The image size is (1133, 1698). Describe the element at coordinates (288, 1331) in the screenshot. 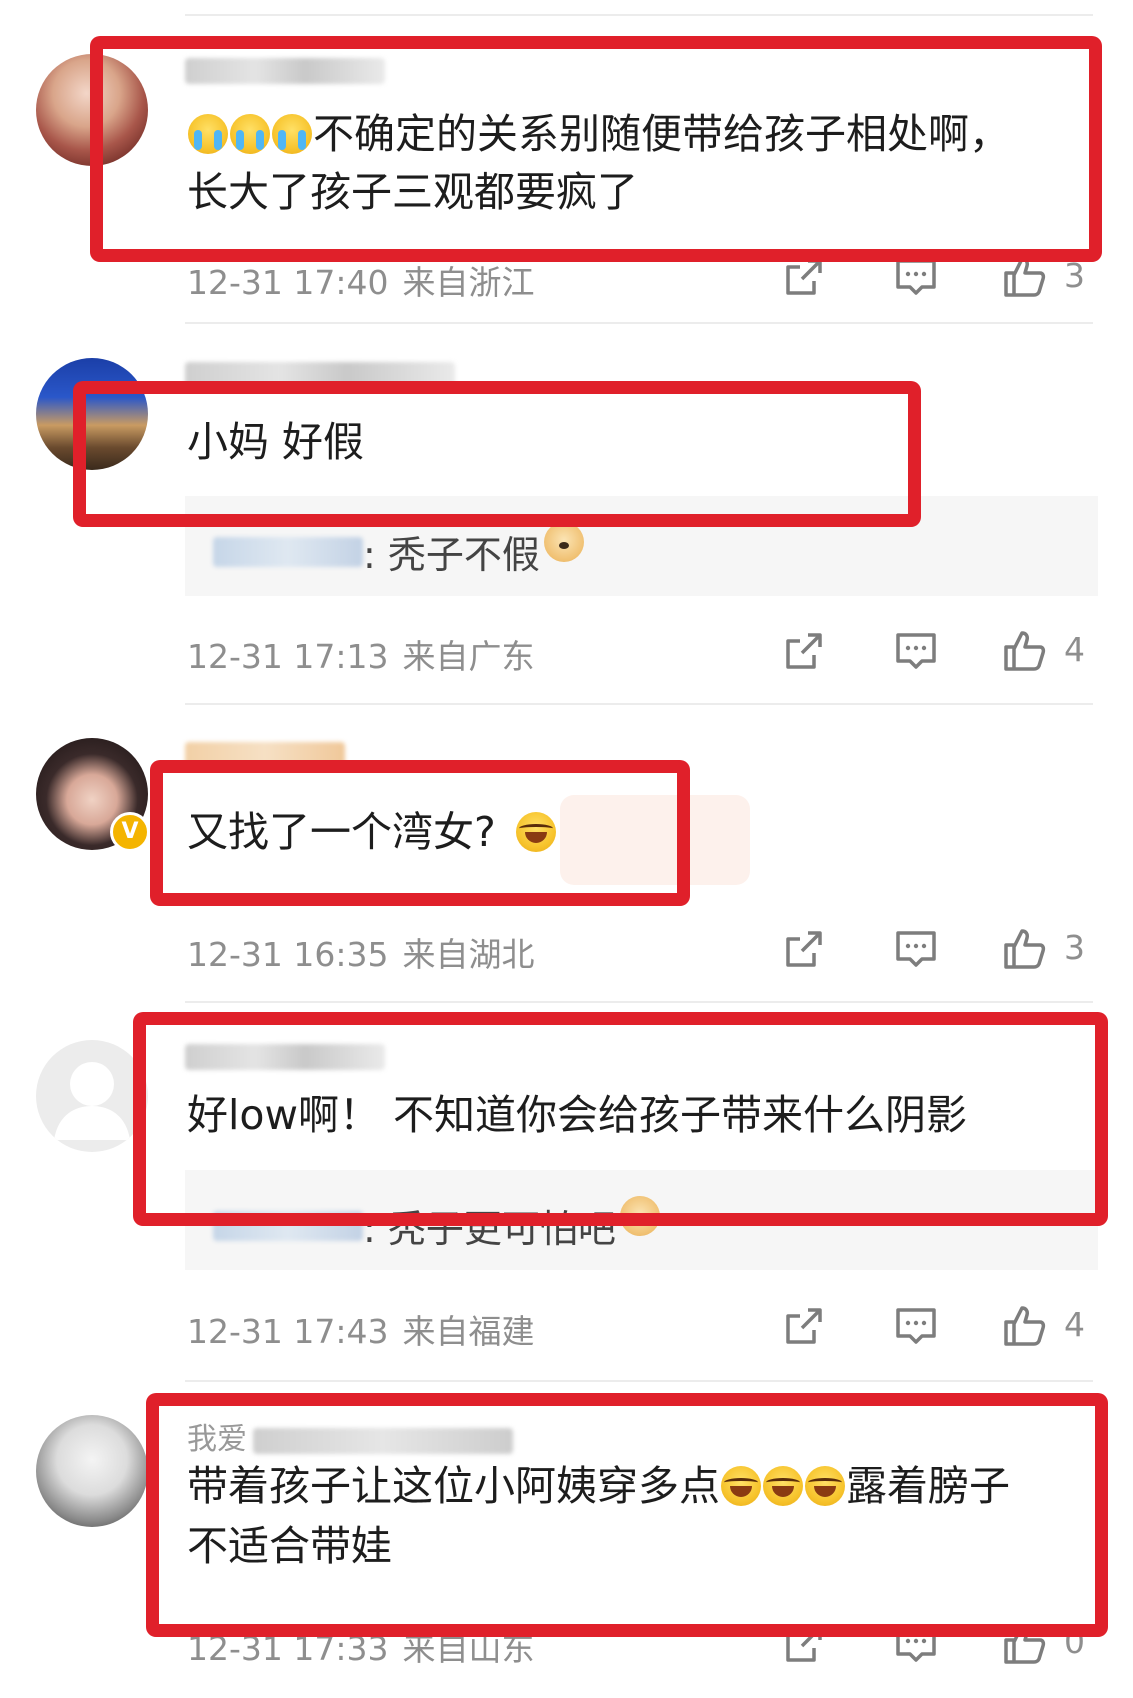

I see `comment-date: 12-31 17:43` at that location.